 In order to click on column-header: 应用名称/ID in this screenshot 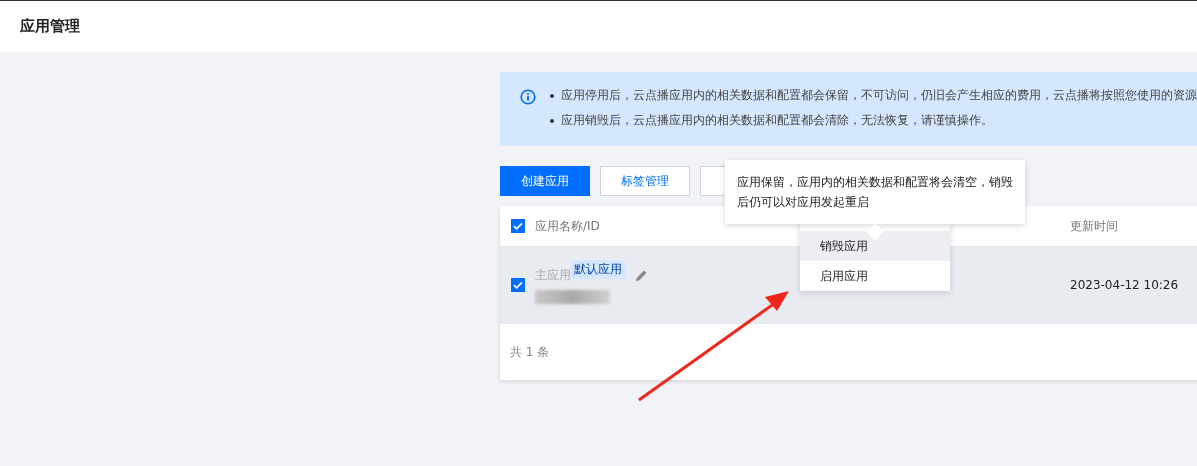, I will do `click(567, 226)`.